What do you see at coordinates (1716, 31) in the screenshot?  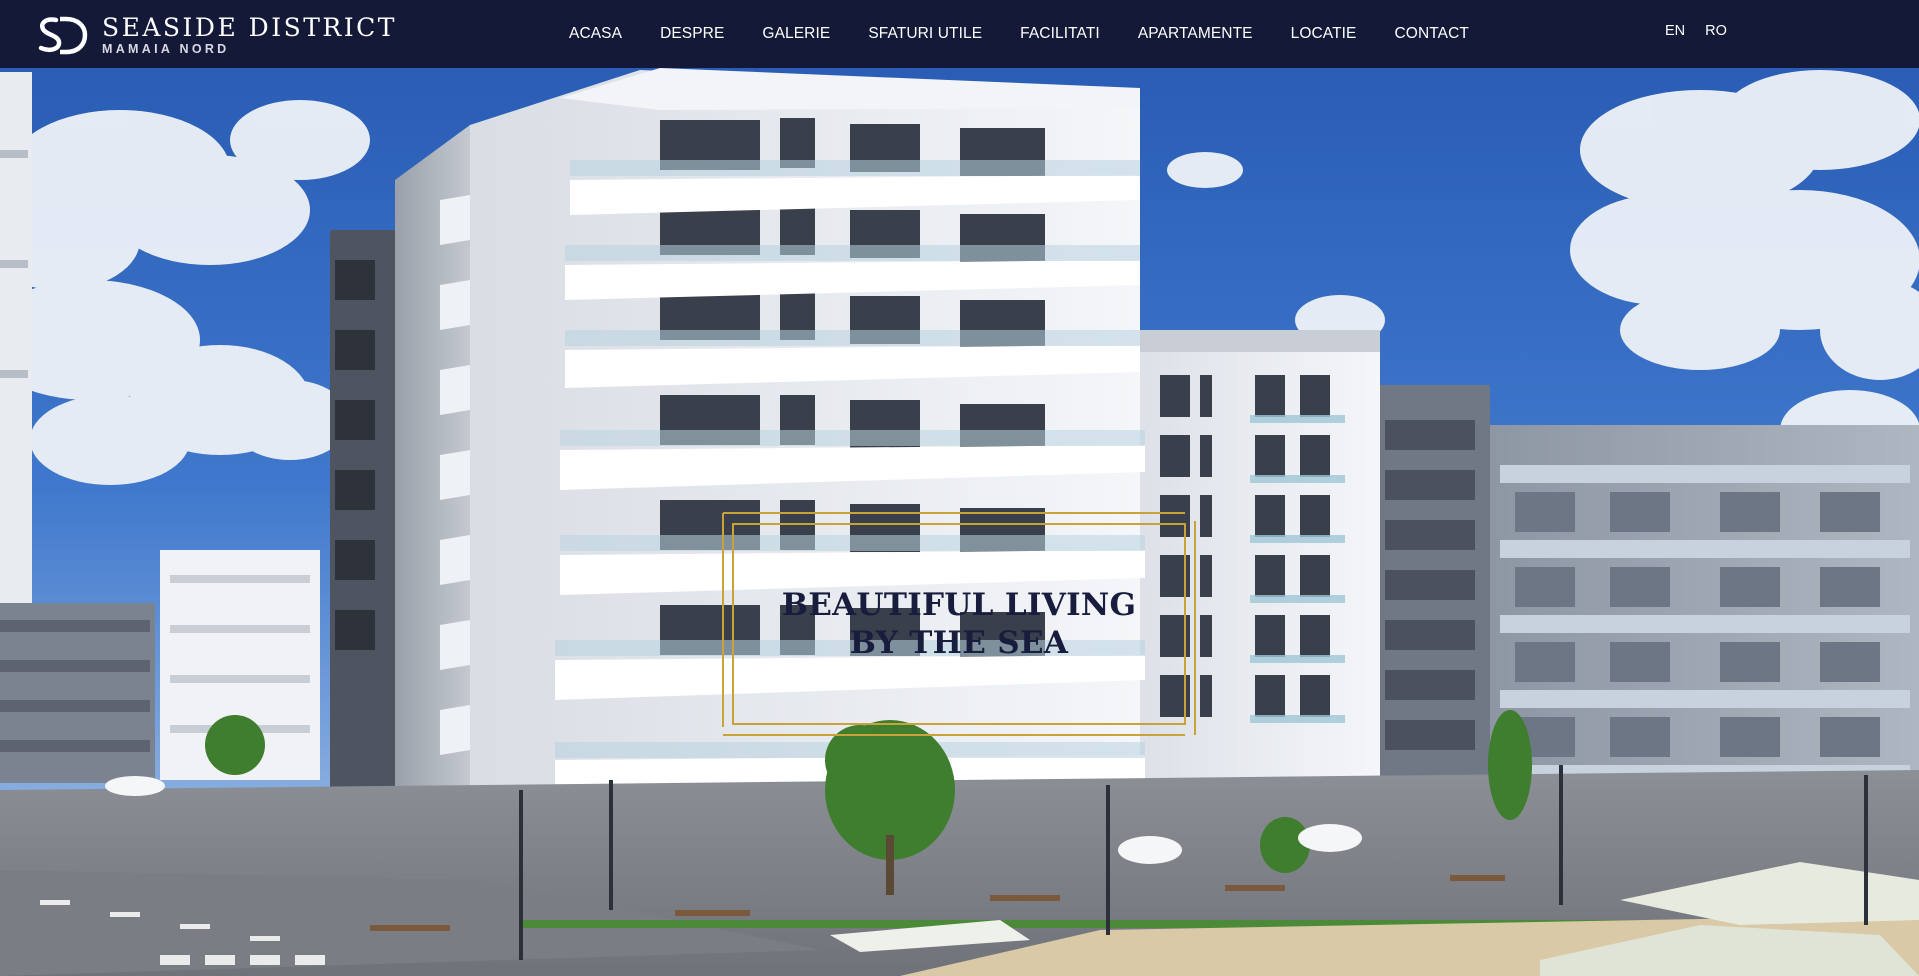 I see `language-ro: RO` at bounding box center [1716, 31].